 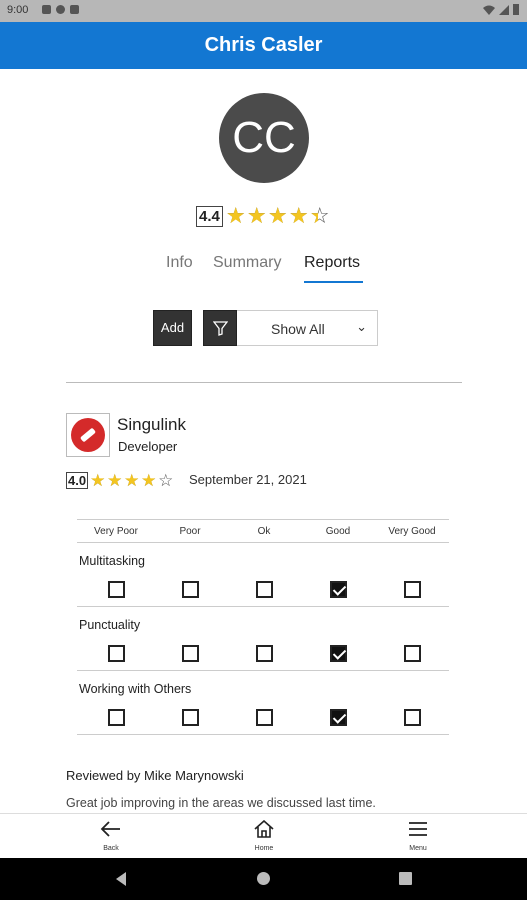 I want to click on filter-button, so click(x=220, y=328).